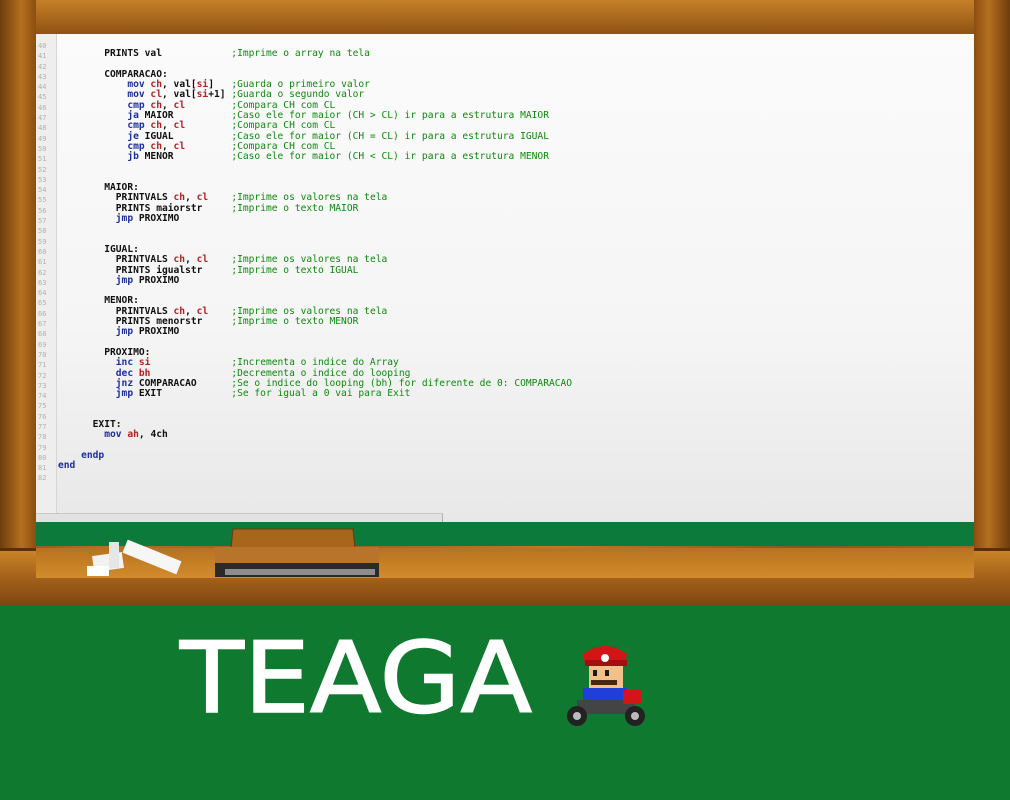 This screenshot has height=800, width=1010. What do you see at coordinates (42, 447) in the screenshot?
I see `line-number: 79` at bounding box center [42, 447].